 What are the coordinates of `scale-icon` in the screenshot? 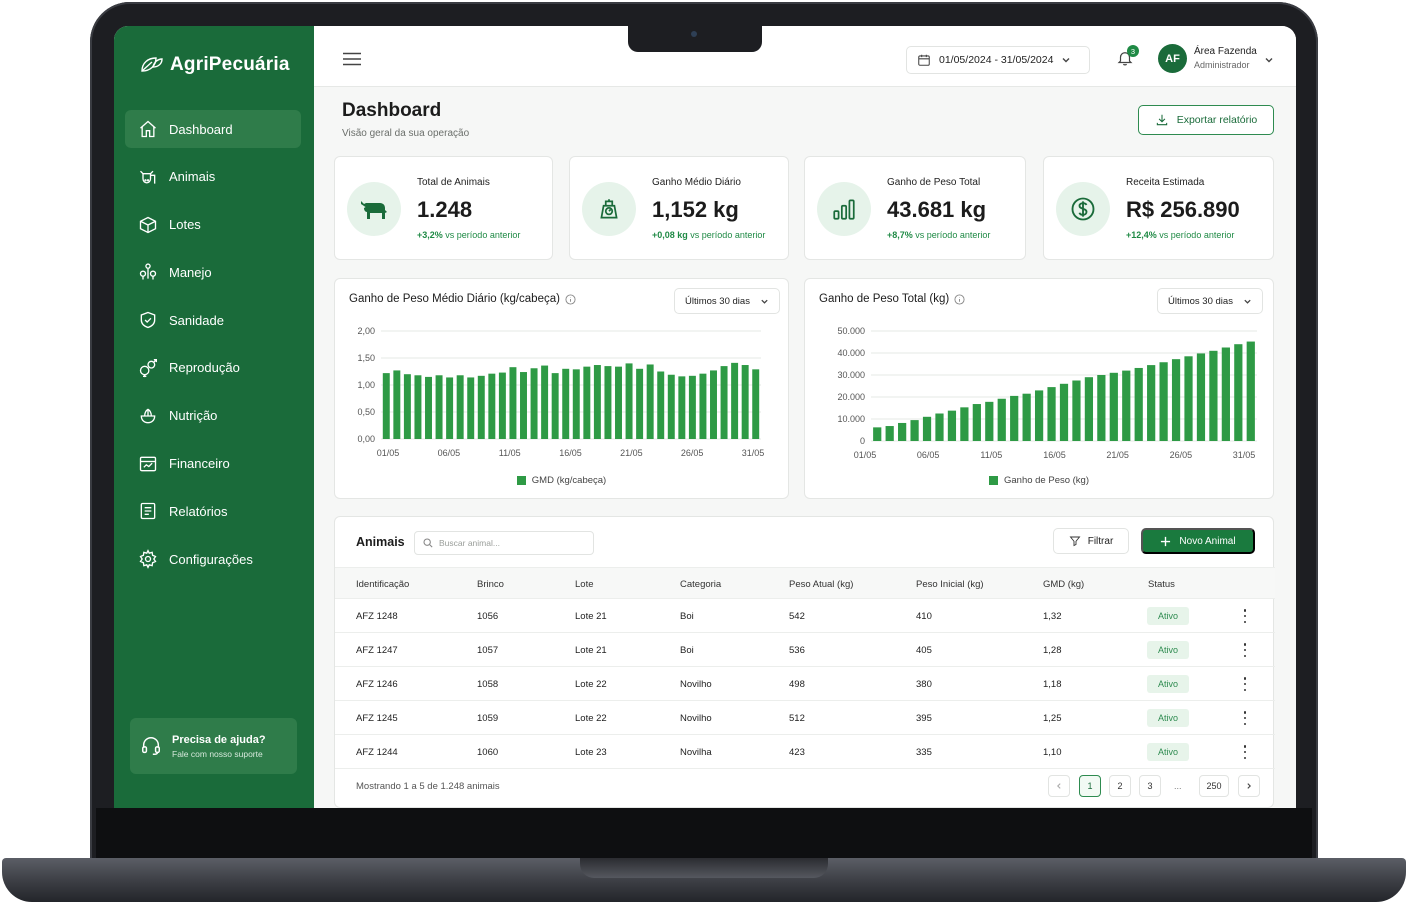 It's located at (609, 209).